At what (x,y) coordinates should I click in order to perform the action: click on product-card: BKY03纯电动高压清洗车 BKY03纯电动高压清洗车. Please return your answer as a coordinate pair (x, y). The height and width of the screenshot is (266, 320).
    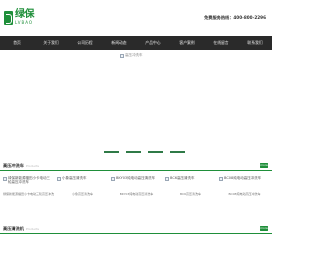
    Looking at the image, I should click on (136, 186).